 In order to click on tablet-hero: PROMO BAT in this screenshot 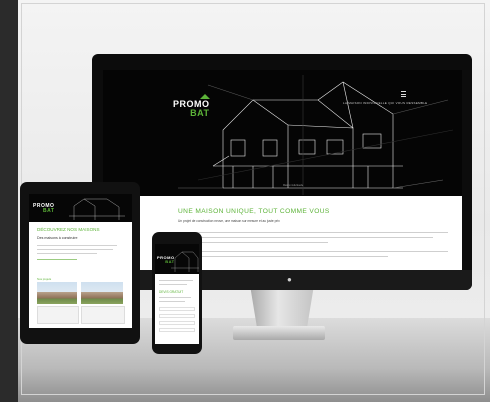, I will do `click(80, 208)`.